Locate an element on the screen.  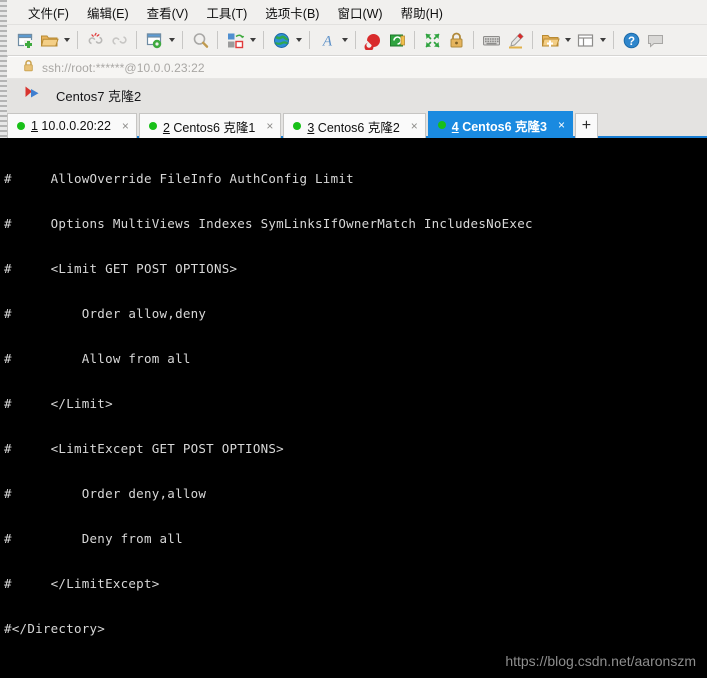
new-session-icon is located at coordinates (25, 40).